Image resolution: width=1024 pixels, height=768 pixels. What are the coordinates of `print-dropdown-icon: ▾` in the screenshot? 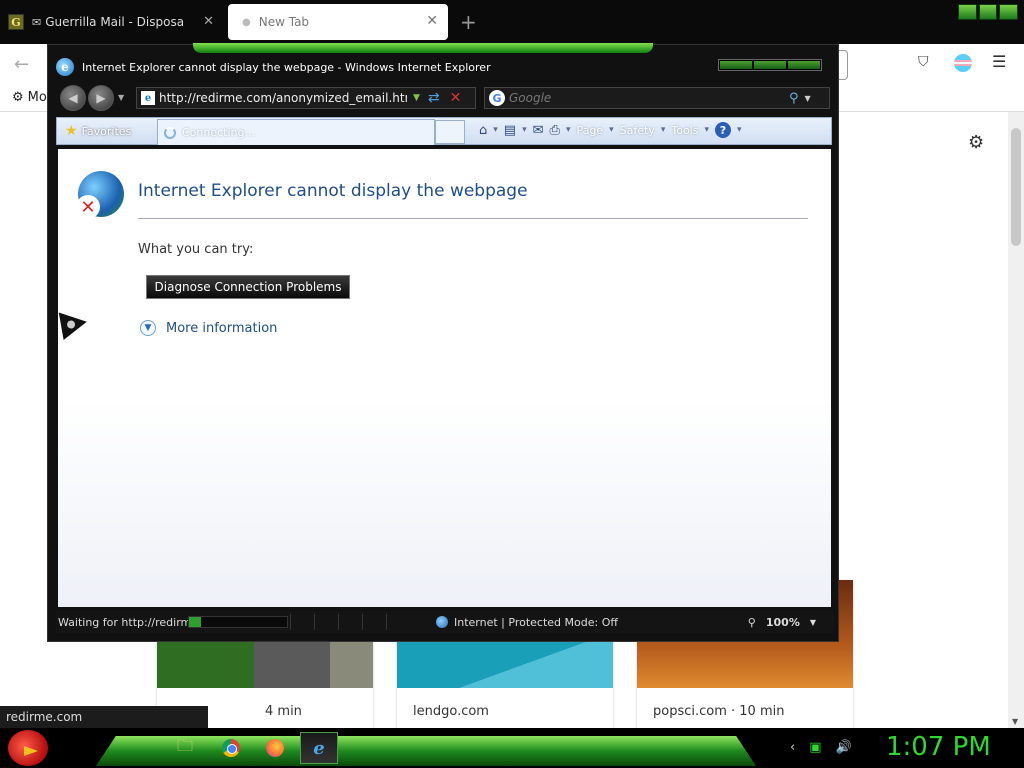 It's located at (568, 130).